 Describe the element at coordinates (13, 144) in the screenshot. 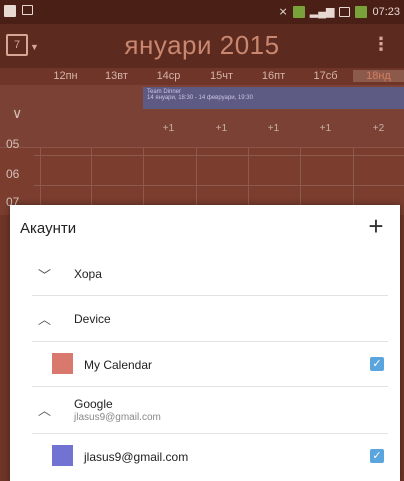

I see `hour-label: 05` at that location.